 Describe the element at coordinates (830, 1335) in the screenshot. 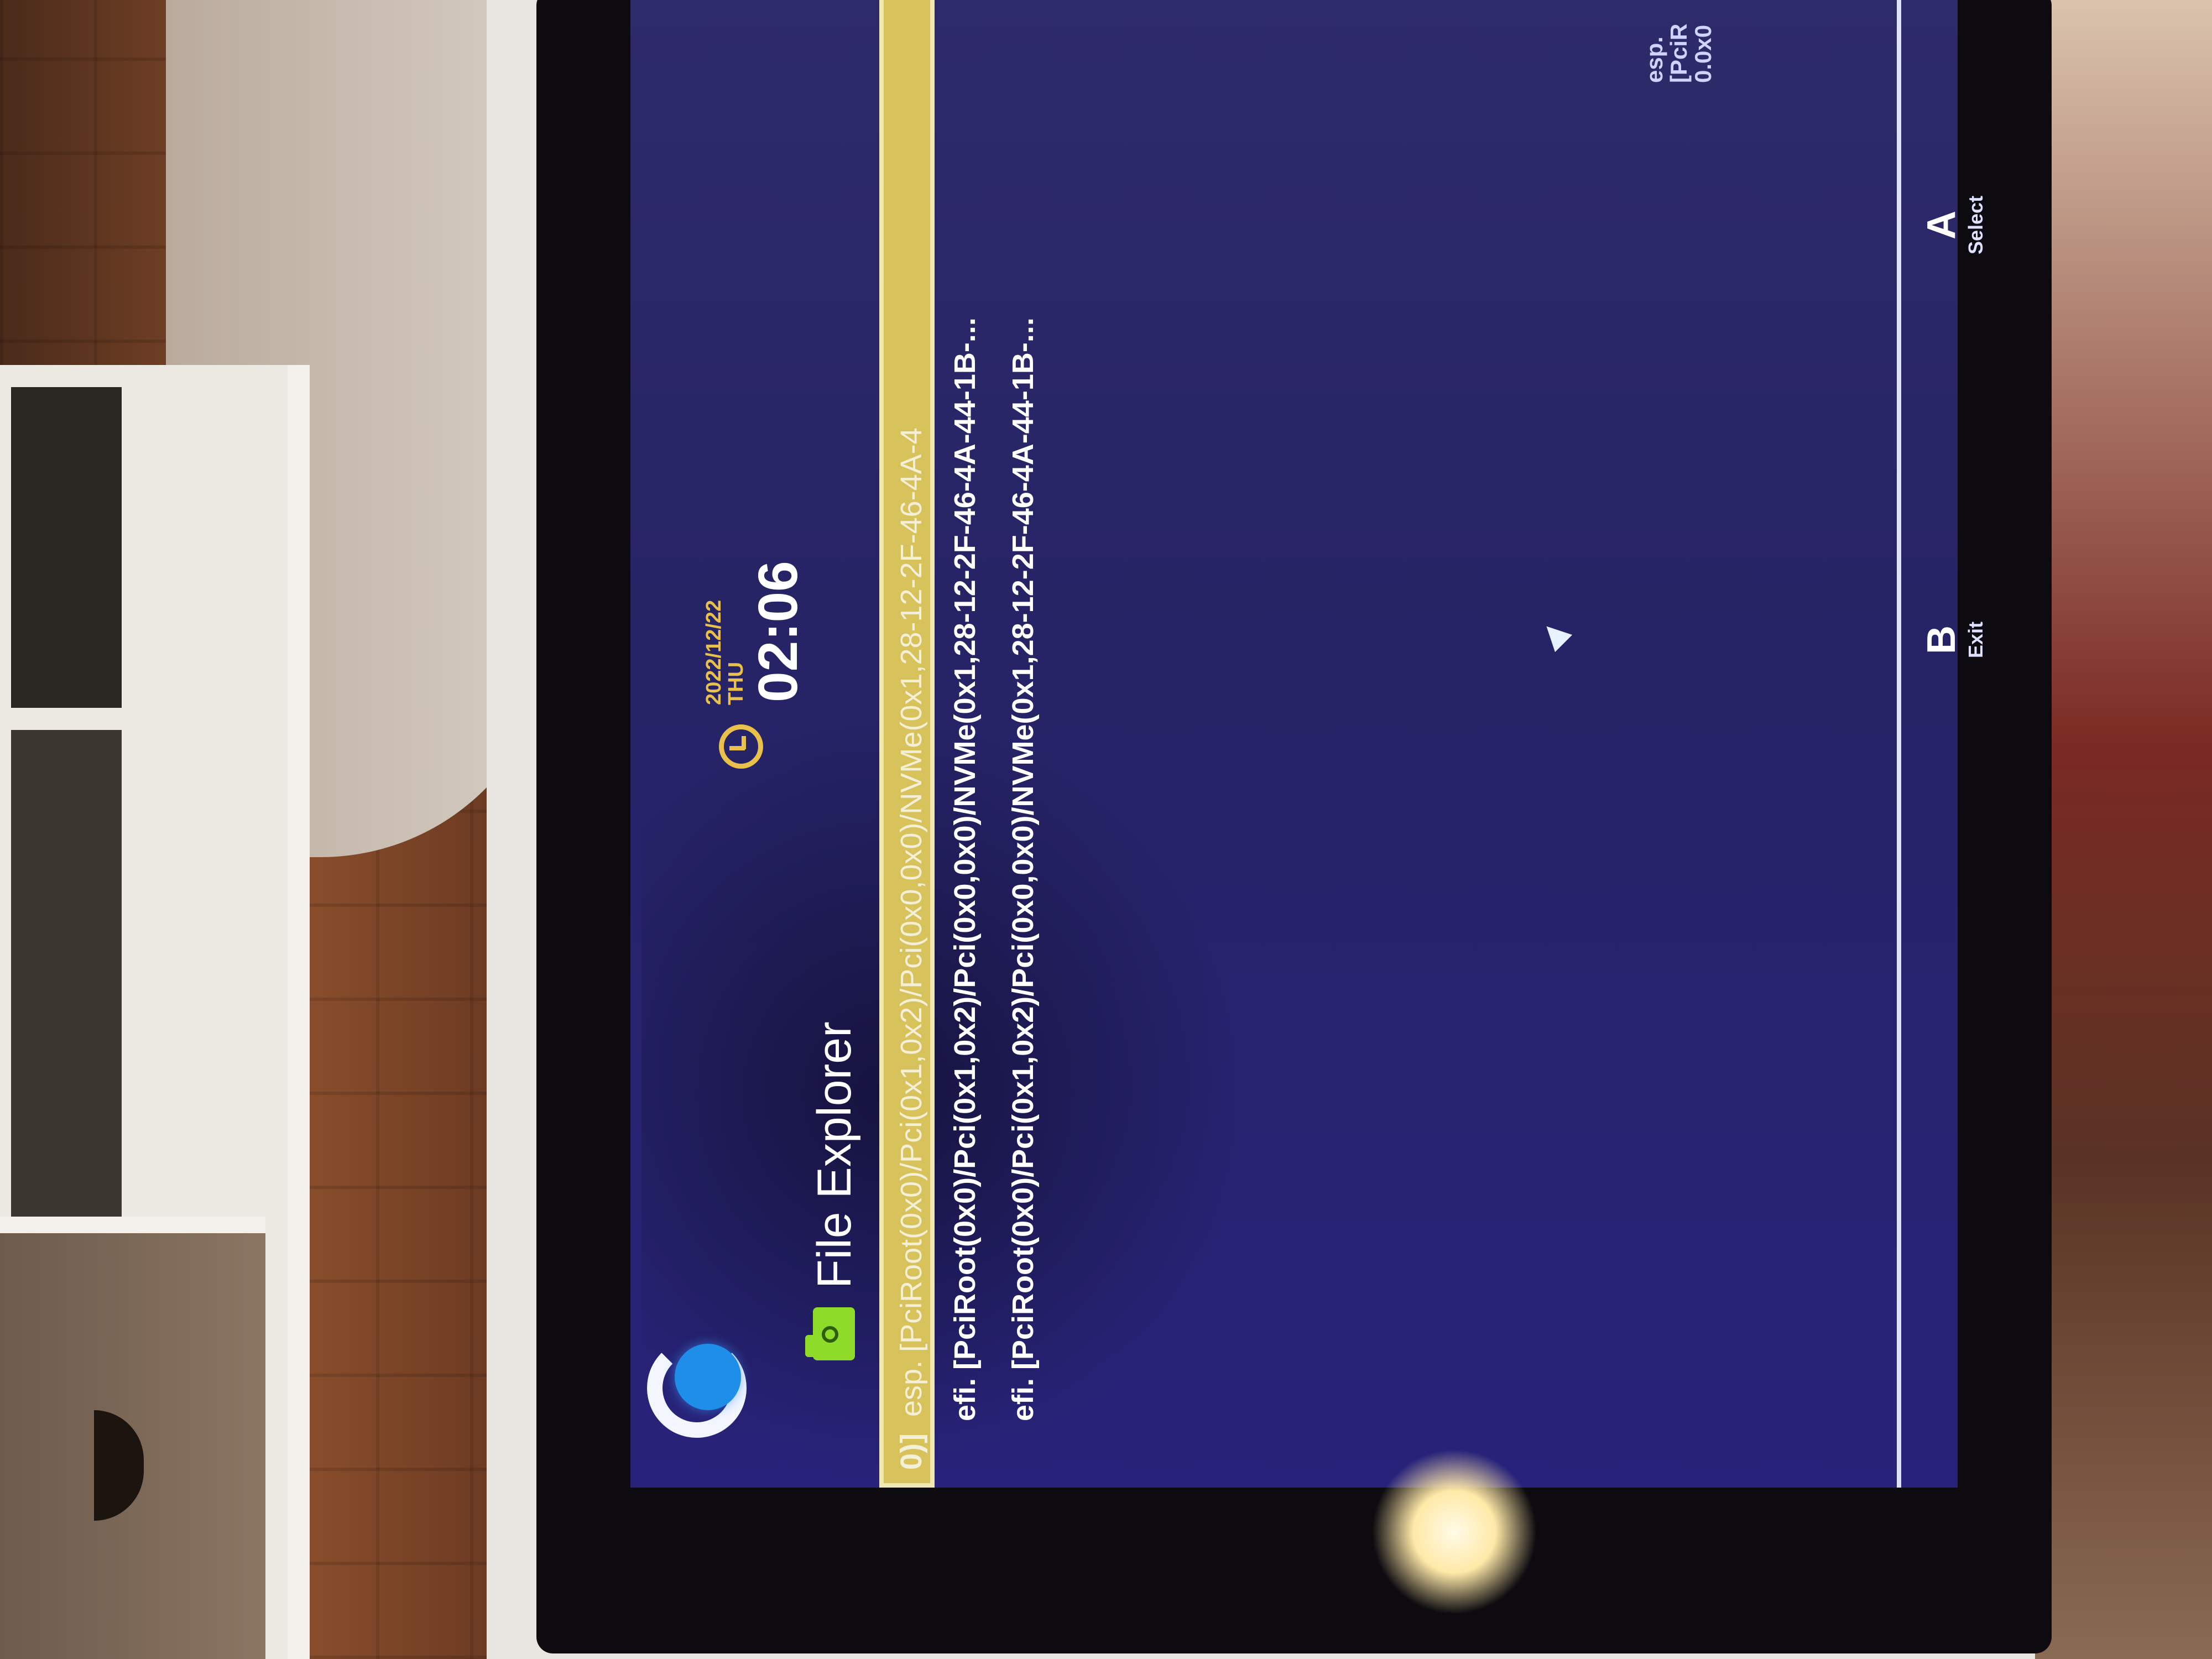

I see `folder-power-icon` at that location.